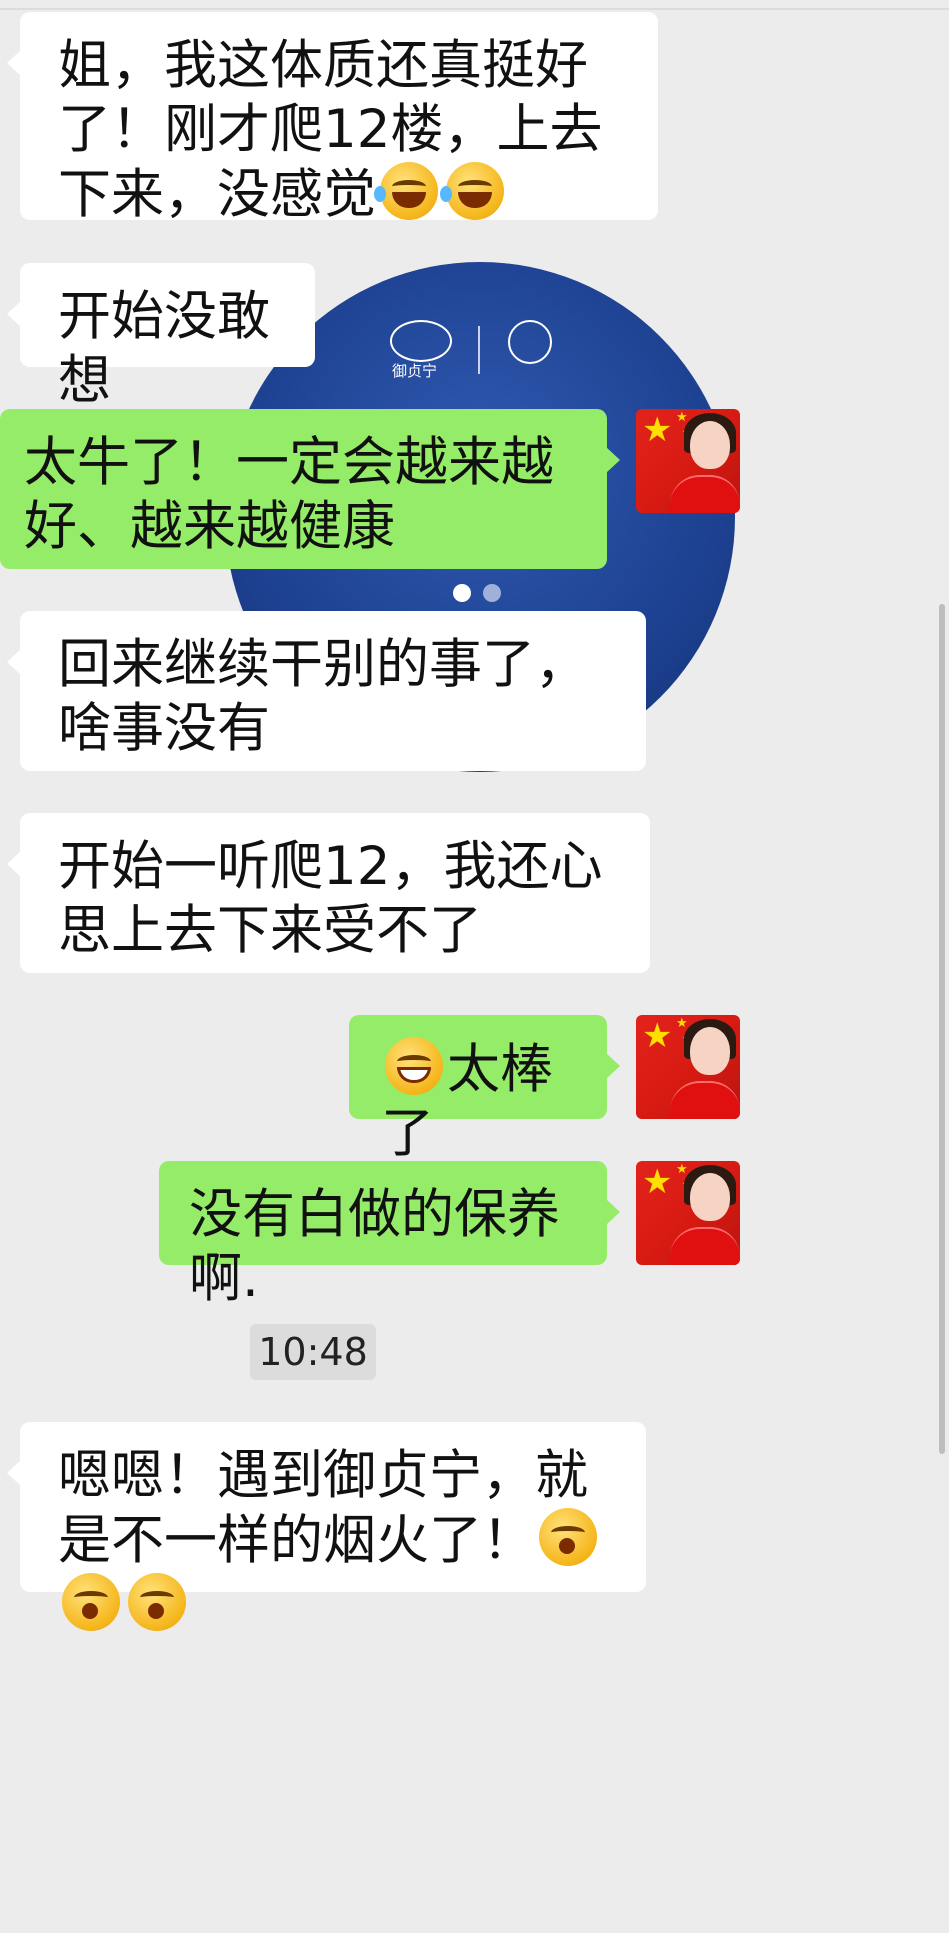 The height and width of the screenshot is (1933, 949). I want to click on carousel-dots, so click(483, 595).